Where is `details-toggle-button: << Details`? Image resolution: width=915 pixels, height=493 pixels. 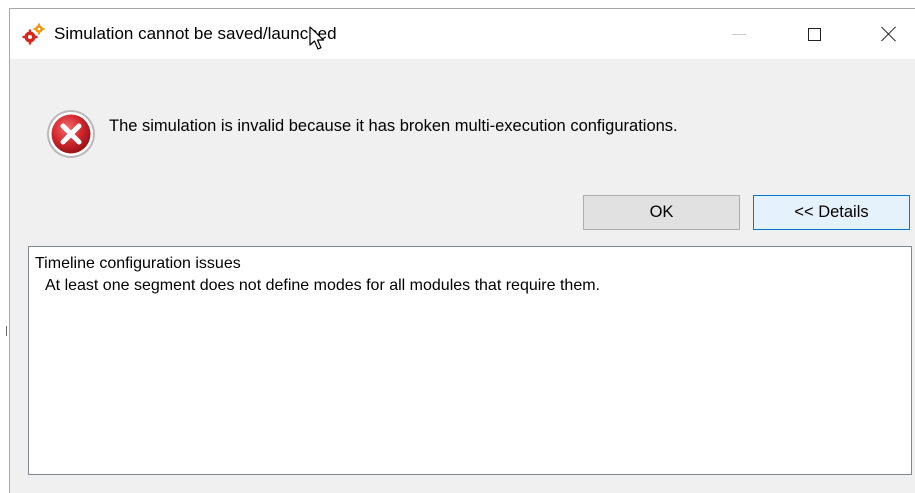
details-toggle-button: << Details is located at coordinates (831, 212).